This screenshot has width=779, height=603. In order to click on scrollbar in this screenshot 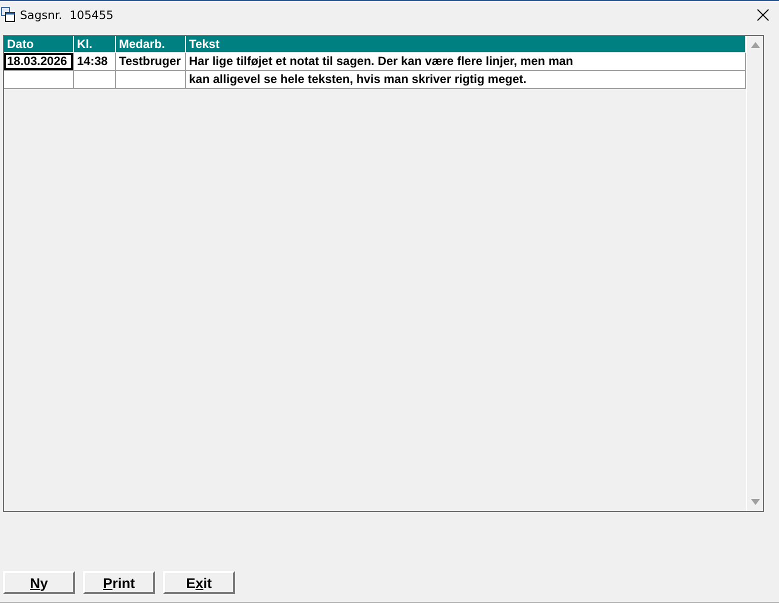, I will do `click(754, 273)`.